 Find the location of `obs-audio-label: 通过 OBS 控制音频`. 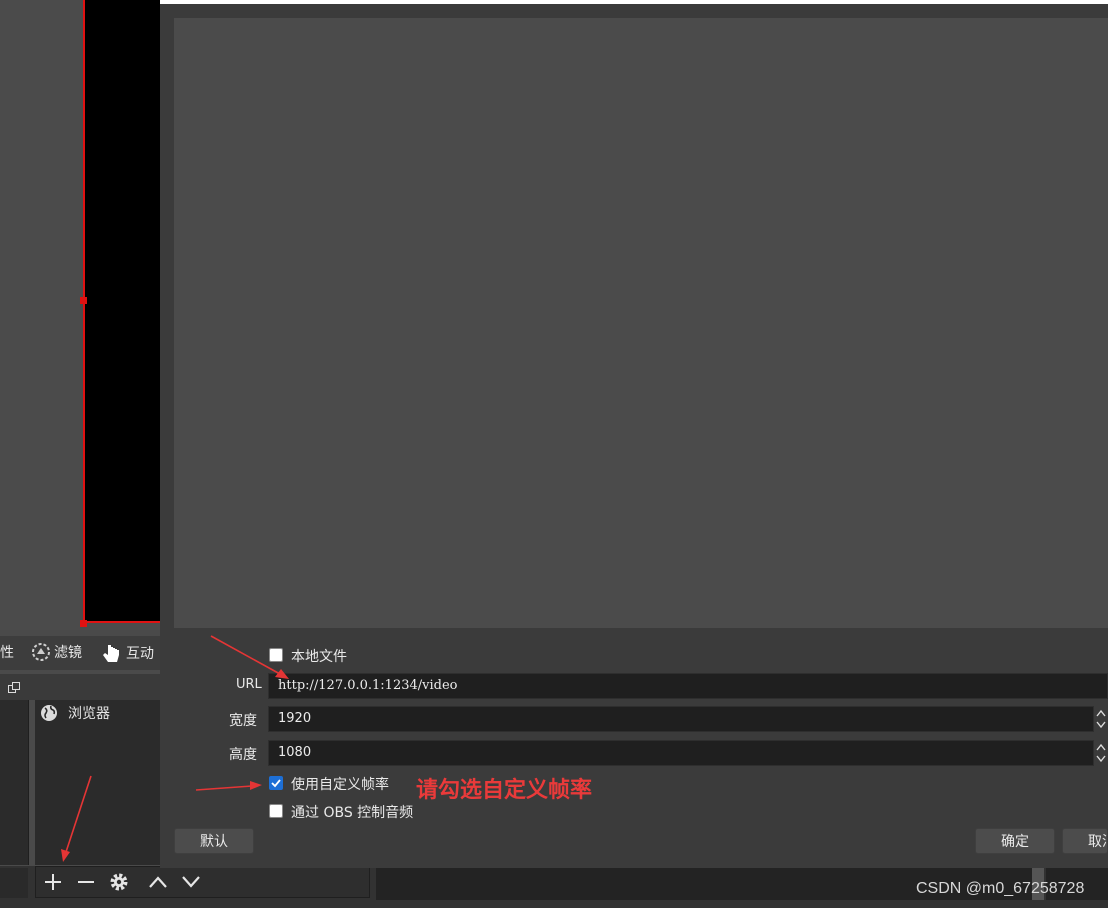

obs-audio-label: 通过 OBS 控制音频 is located at coordinates (352, 813).